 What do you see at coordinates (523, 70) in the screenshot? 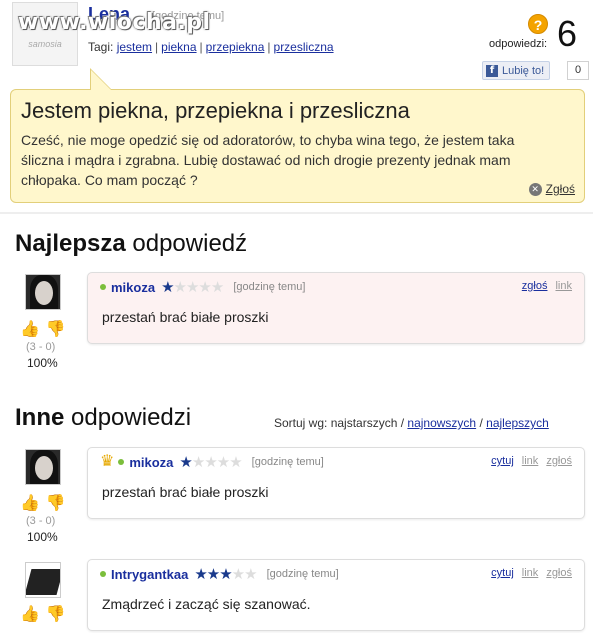
I see `like-label: Lubię to!` at bounding box center [523, 70].